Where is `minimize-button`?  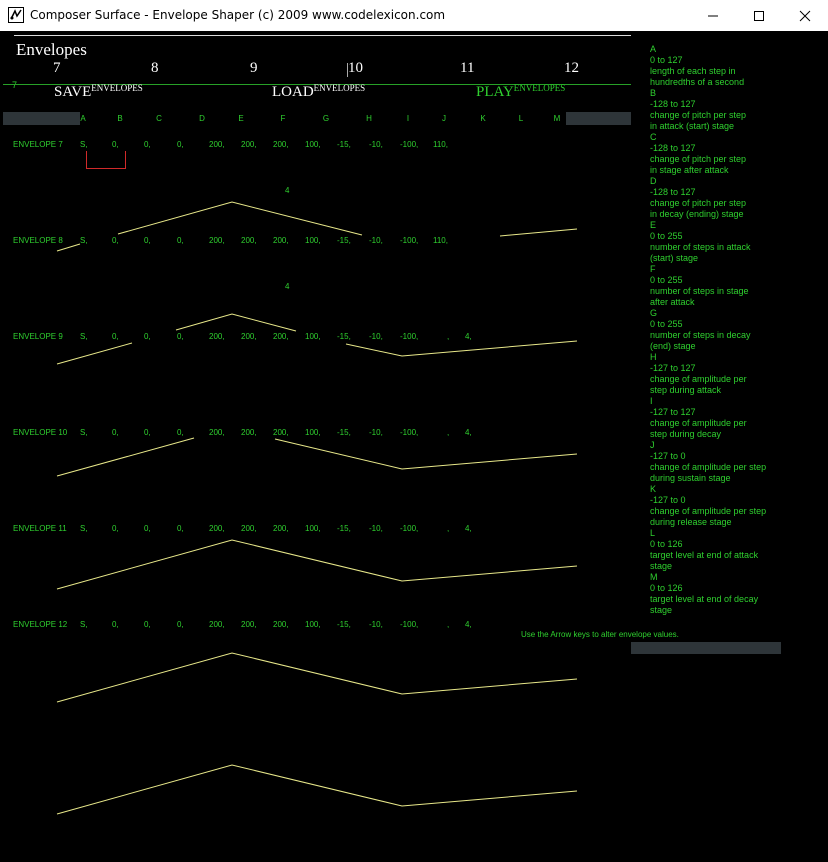 minimize-button is located at coordinates (713, 15).